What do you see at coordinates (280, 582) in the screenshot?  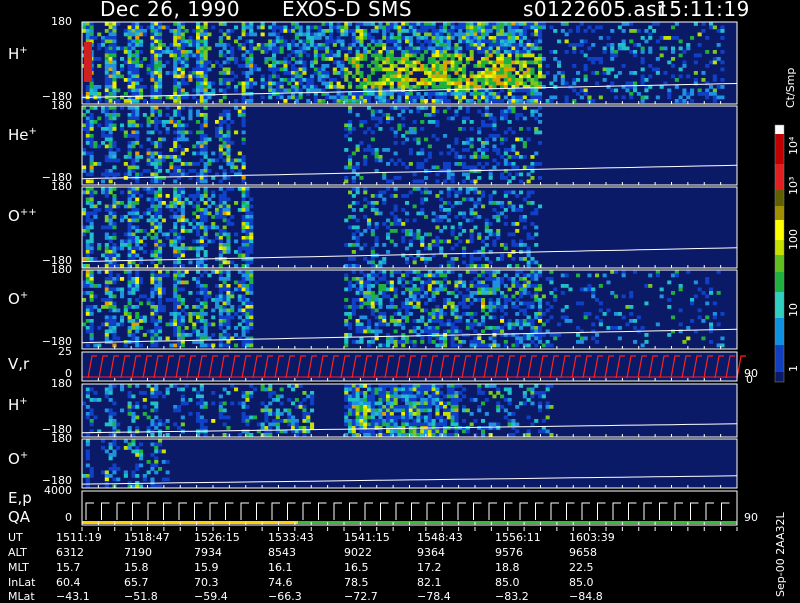 I see `ephemeris-value: 74.6` at bounding box center [280, 582].